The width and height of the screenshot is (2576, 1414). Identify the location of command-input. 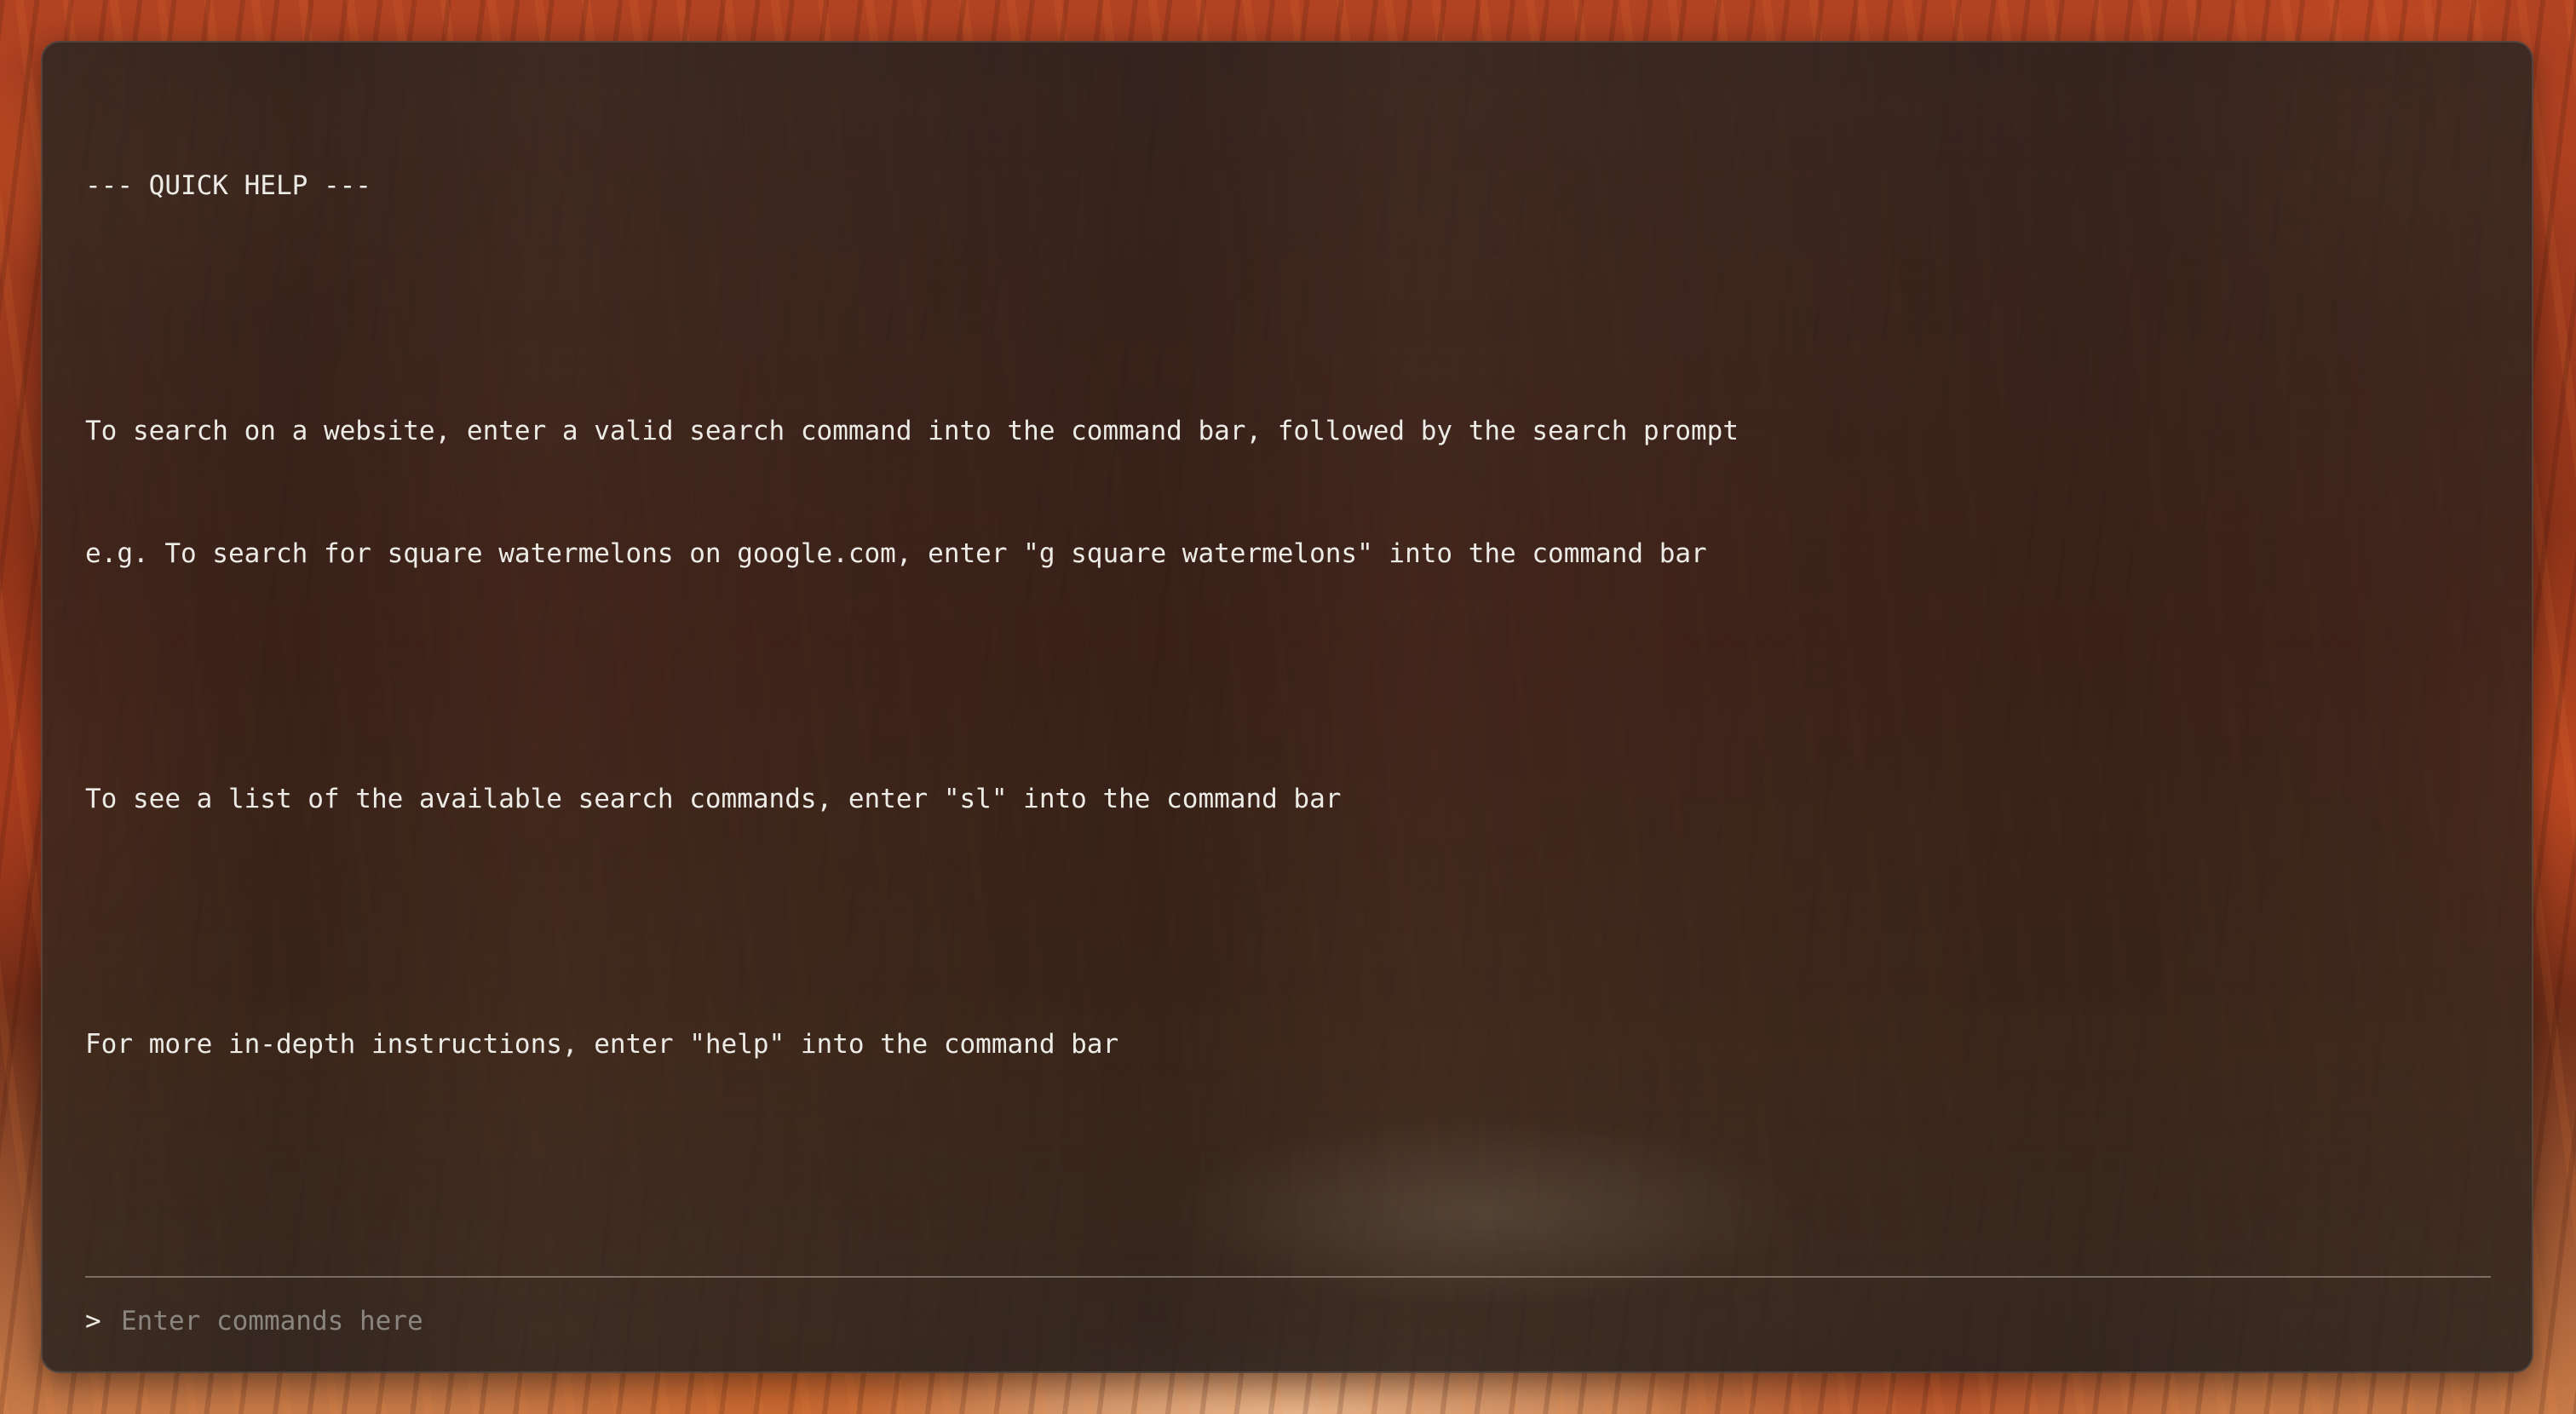
(1306, 1321).